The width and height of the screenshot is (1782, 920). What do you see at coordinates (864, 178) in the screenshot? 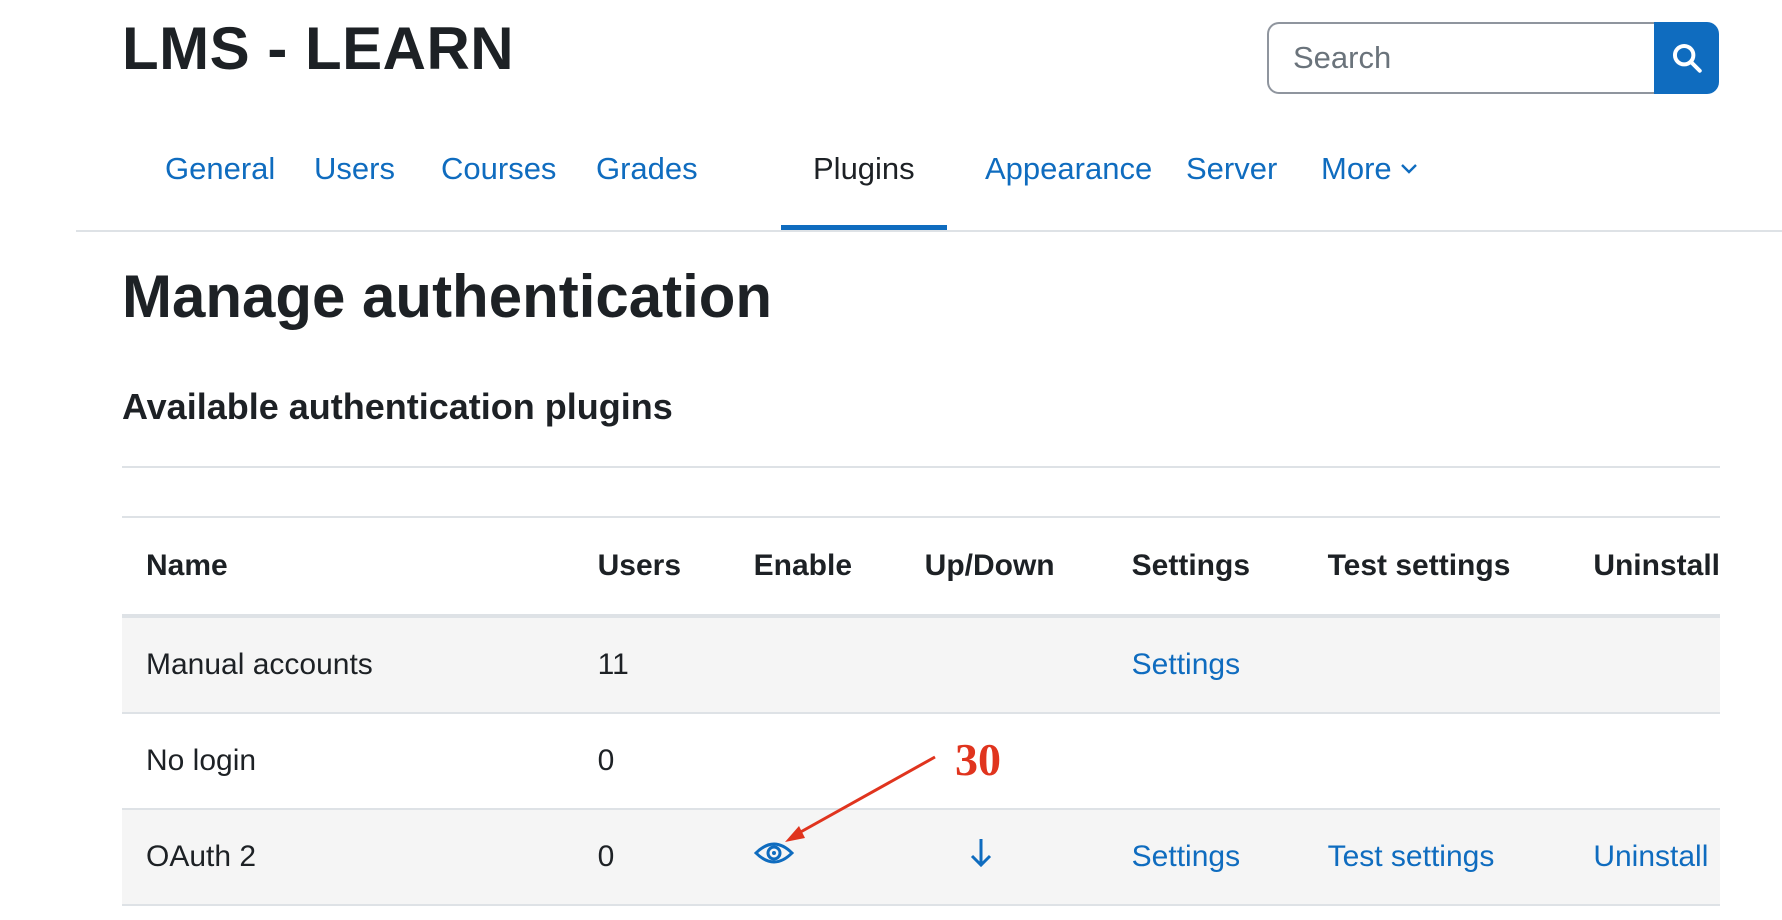
I see `tab-plugins: Plugins` at bounding box center [864, 178].